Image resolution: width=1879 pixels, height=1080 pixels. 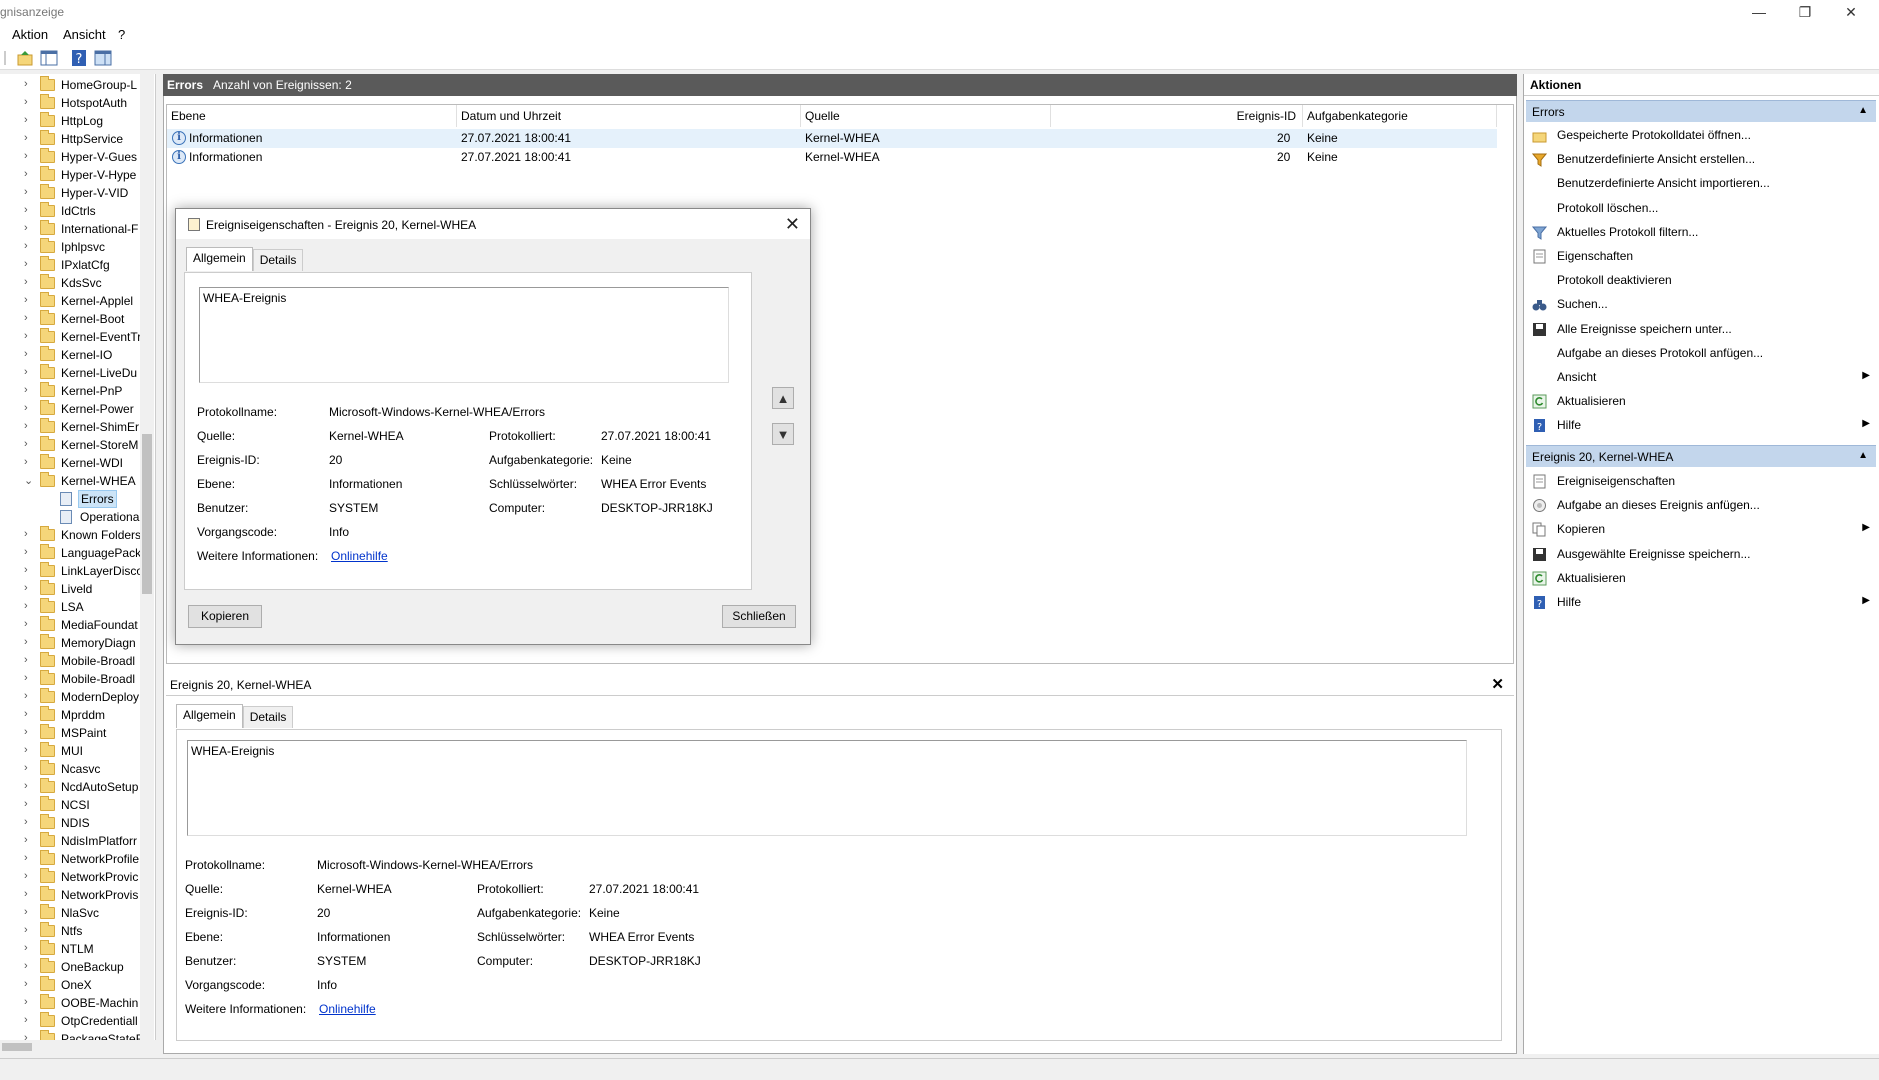 What do you see at coordinates (783, 434) in the screenshot?
I see `next-event-button: ▼` at bounding box center [783, 434].